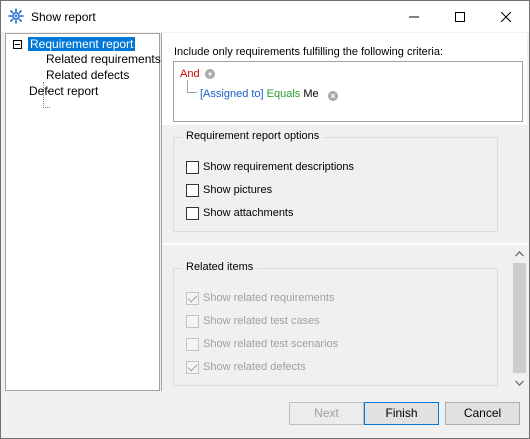 The height and width of the screenshot is (439, 530). I want to click on scroll-thumb, so click(519, 318).